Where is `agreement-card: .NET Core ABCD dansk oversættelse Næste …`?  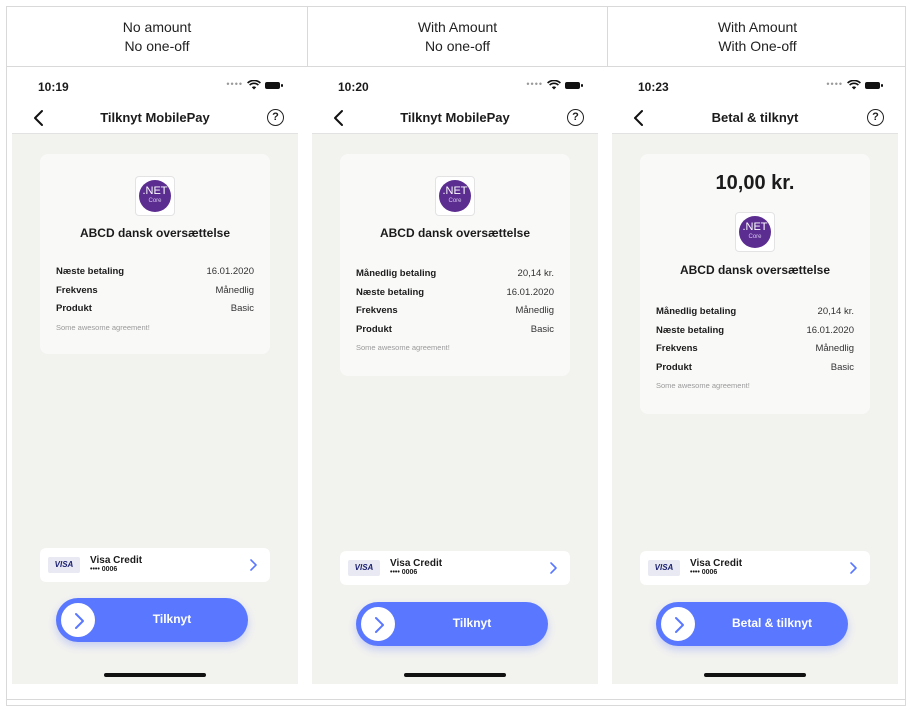 agreement-card: .NET Core ABCD dansk oversættelse Næste … is located at coordinates (155, 254).